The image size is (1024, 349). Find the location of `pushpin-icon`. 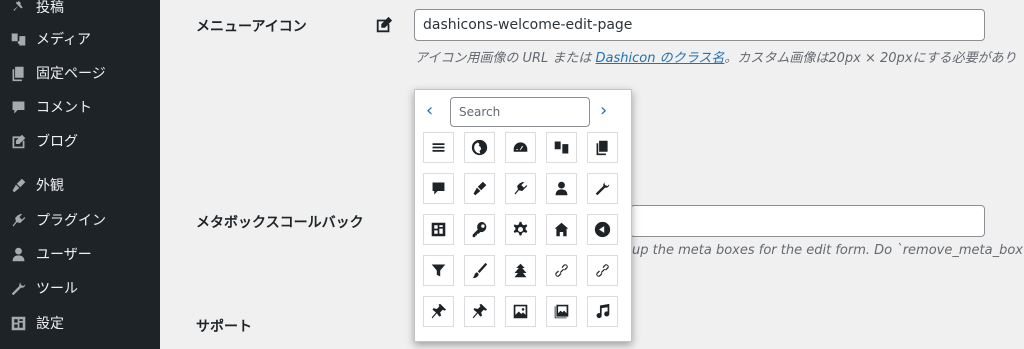

pushpin-icon is located at coordinates (18, 8).